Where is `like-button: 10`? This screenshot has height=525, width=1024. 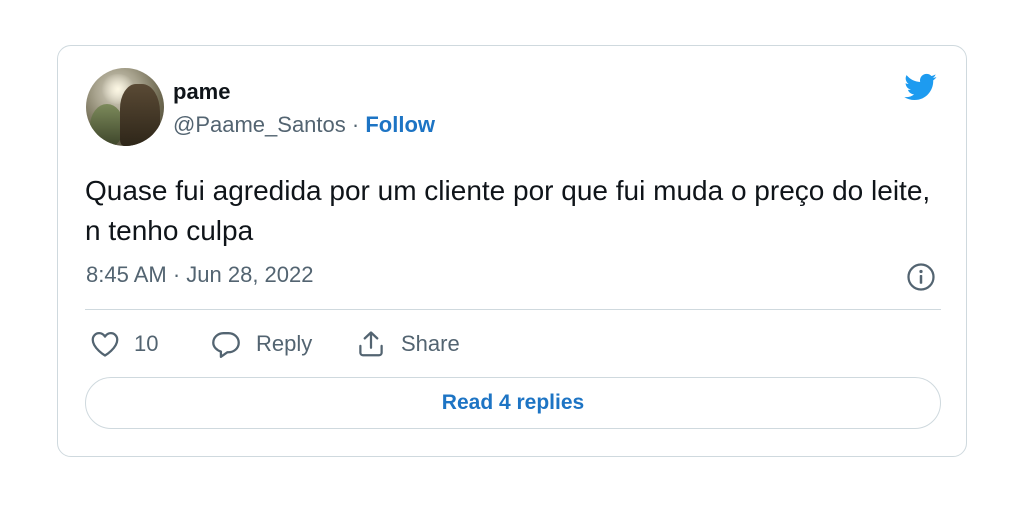 like-button: 10 is located at coordinates (124, 344).